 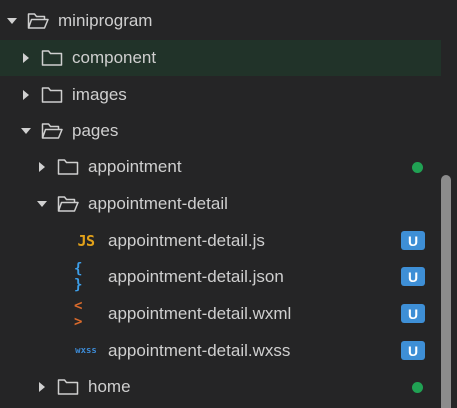 I want to click on tree-item-pages: pages, so click(x=220, y=131).